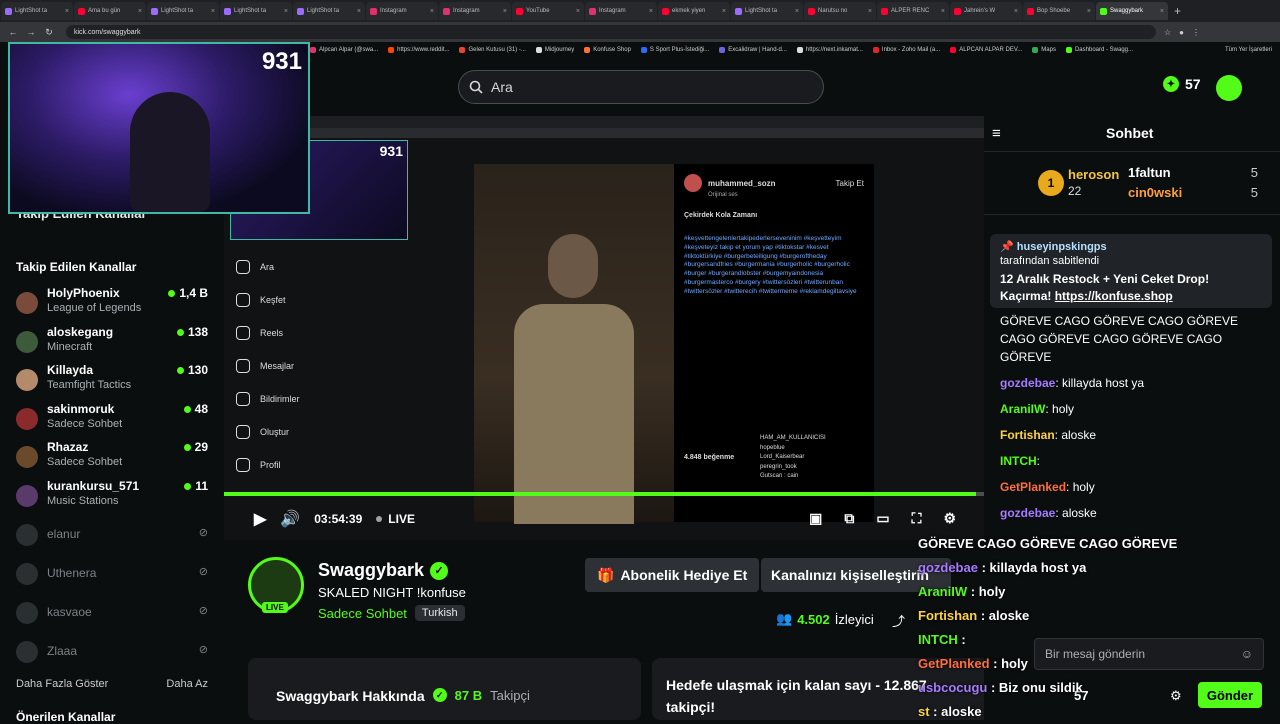 Image resolution: width=1280 pixels, height=724 pixels. I want to click on menu-icon: ⋮, so click(1196, 32).